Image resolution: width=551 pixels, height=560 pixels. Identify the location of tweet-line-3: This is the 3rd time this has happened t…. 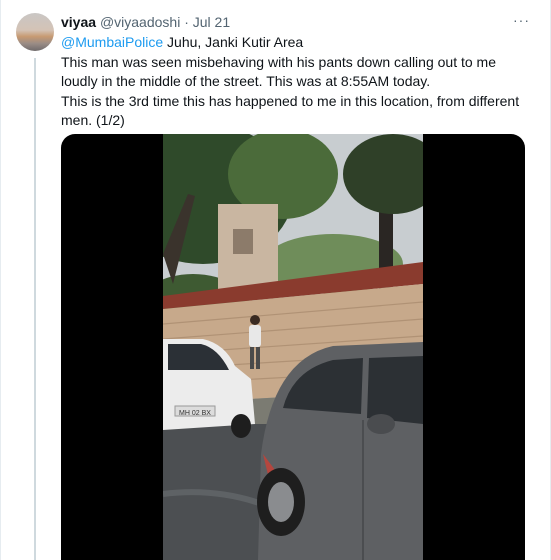
(290, 110).